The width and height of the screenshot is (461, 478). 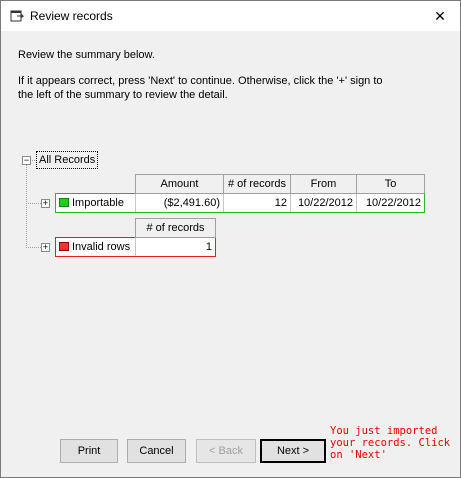 What do you see at coordinates (64, 246) in the screenshot?
I see `red-status-icon` at bounding box center [64, 246].